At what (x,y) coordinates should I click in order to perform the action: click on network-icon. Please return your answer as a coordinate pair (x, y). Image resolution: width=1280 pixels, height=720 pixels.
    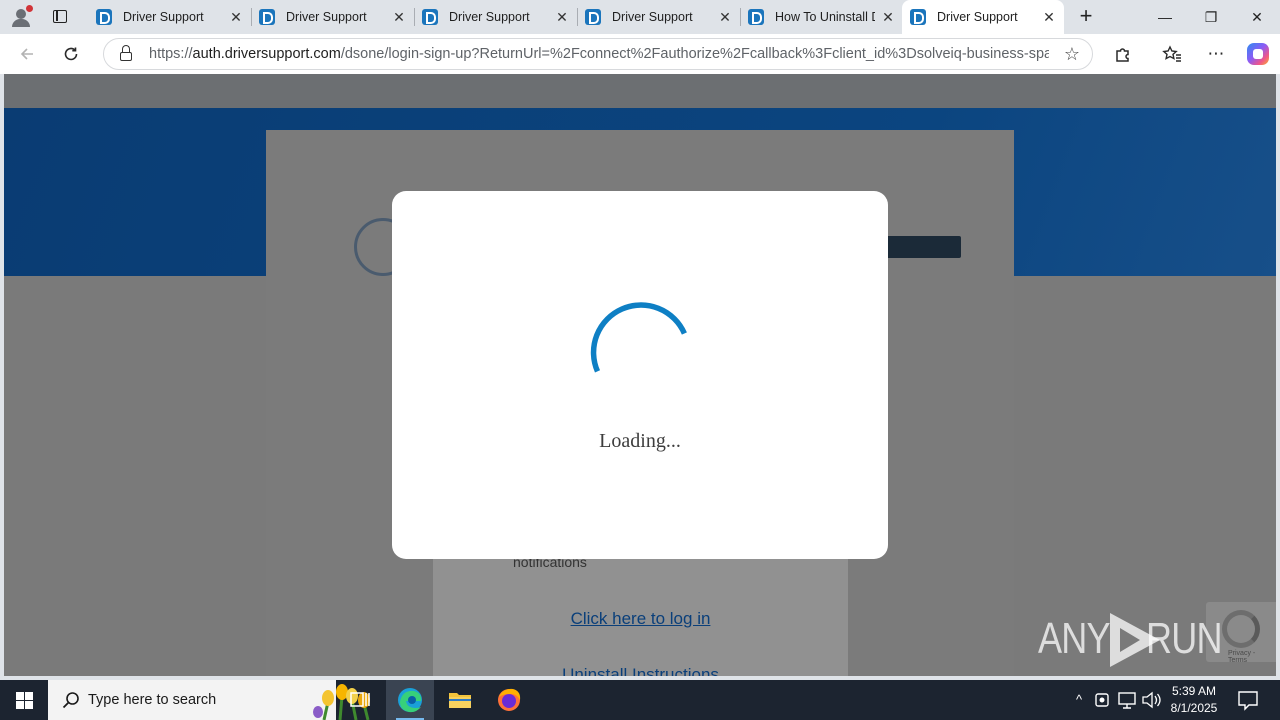
    Looking at the image, I should click on (1127, 700).